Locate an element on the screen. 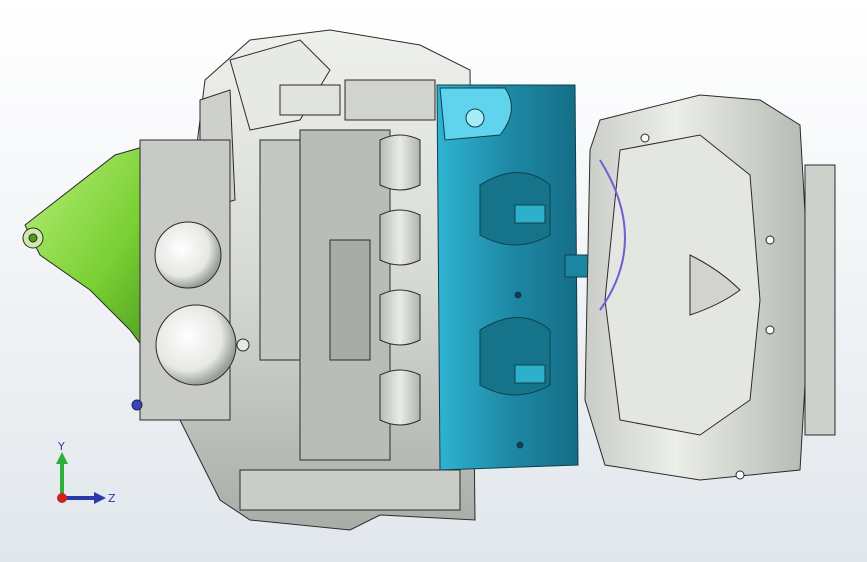 This screenshot has width=867, height=562. coordinate-triad: Y Z is located at coordinates (86, 472).